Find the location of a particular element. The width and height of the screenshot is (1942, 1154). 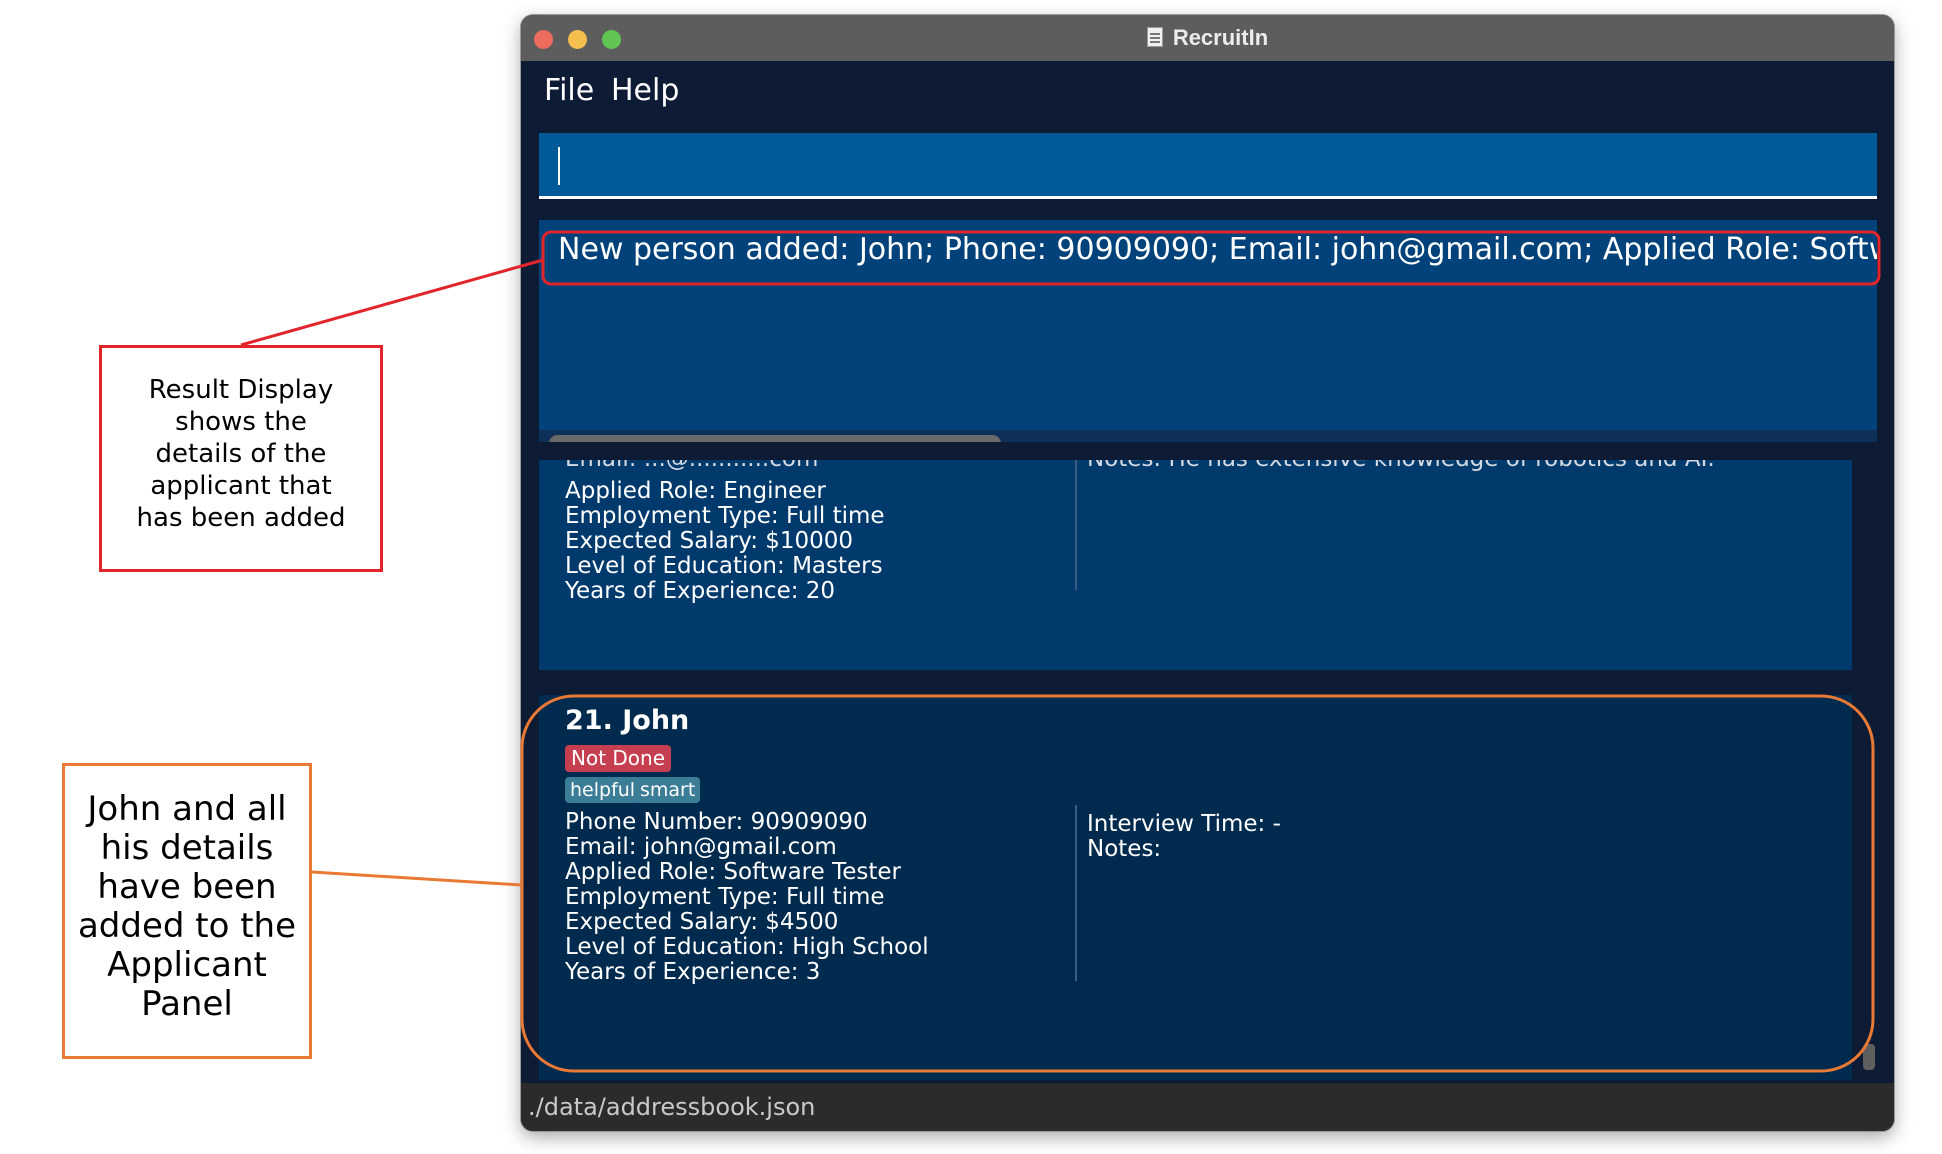

annotation-line: added to the is located at coordinates (187, 926).